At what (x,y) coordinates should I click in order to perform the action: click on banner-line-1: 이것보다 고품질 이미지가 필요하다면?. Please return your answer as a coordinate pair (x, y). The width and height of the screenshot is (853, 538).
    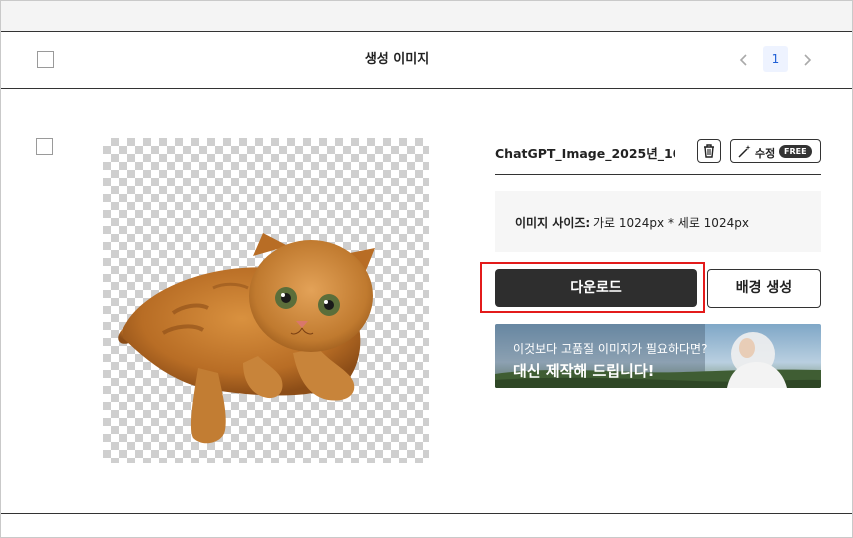
    Looking at the image, I should click on (610, 349).